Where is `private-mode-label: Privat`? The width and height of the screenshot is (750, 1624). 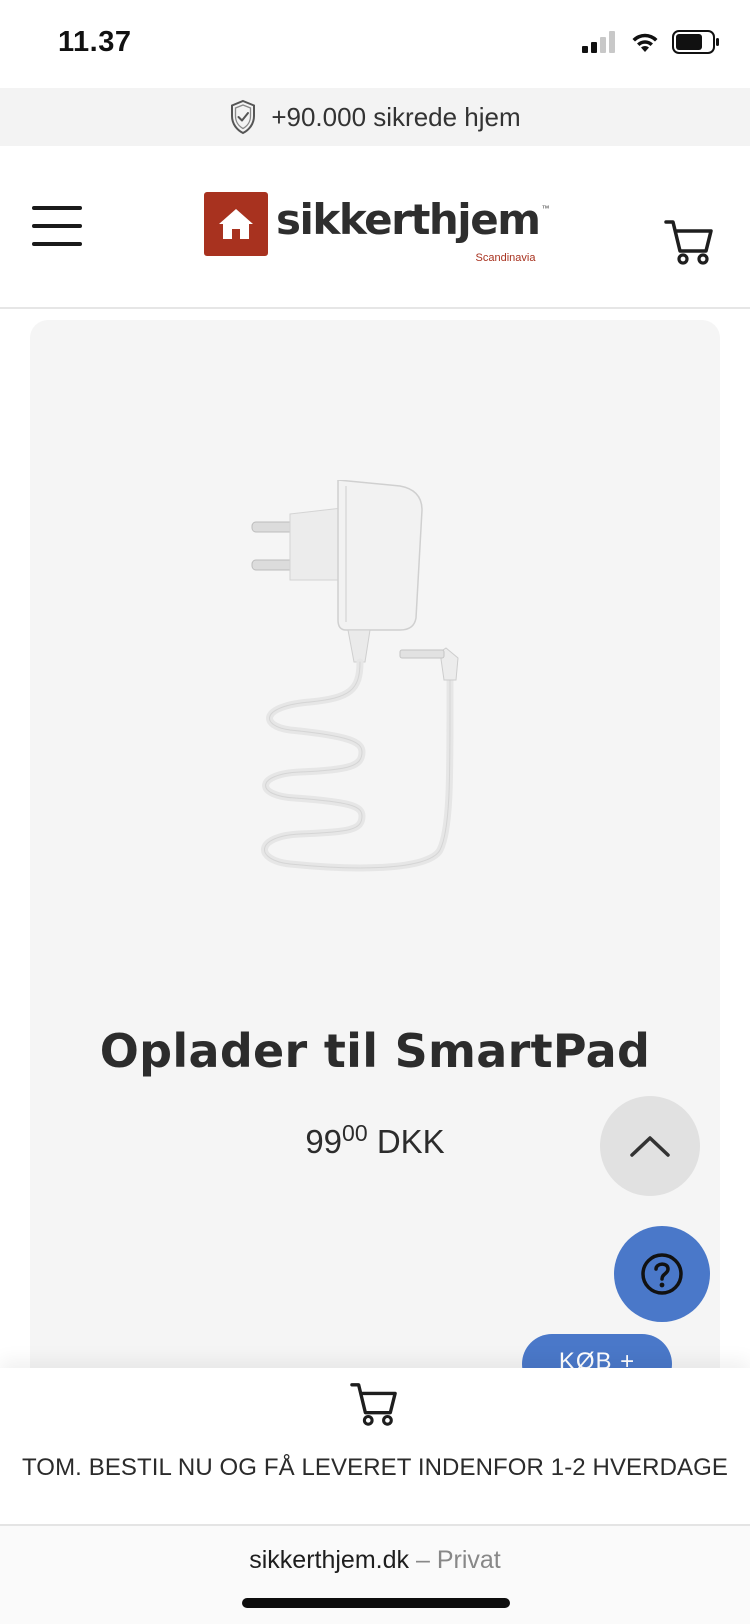 private-mode-label: Privat is located at coordinates (468, 1560).